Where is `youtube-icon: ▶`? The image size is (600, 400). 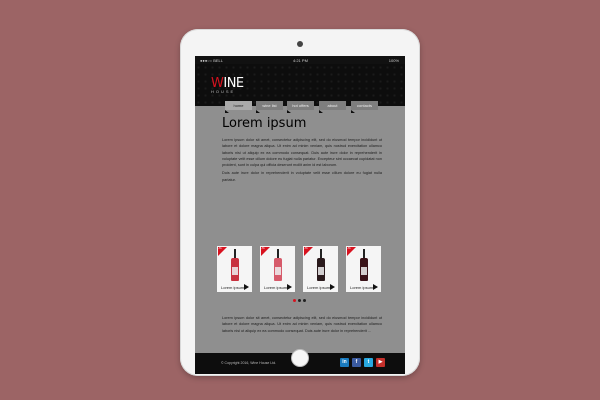
youtube-icon: ▶ is located at coordinates (380, 362).